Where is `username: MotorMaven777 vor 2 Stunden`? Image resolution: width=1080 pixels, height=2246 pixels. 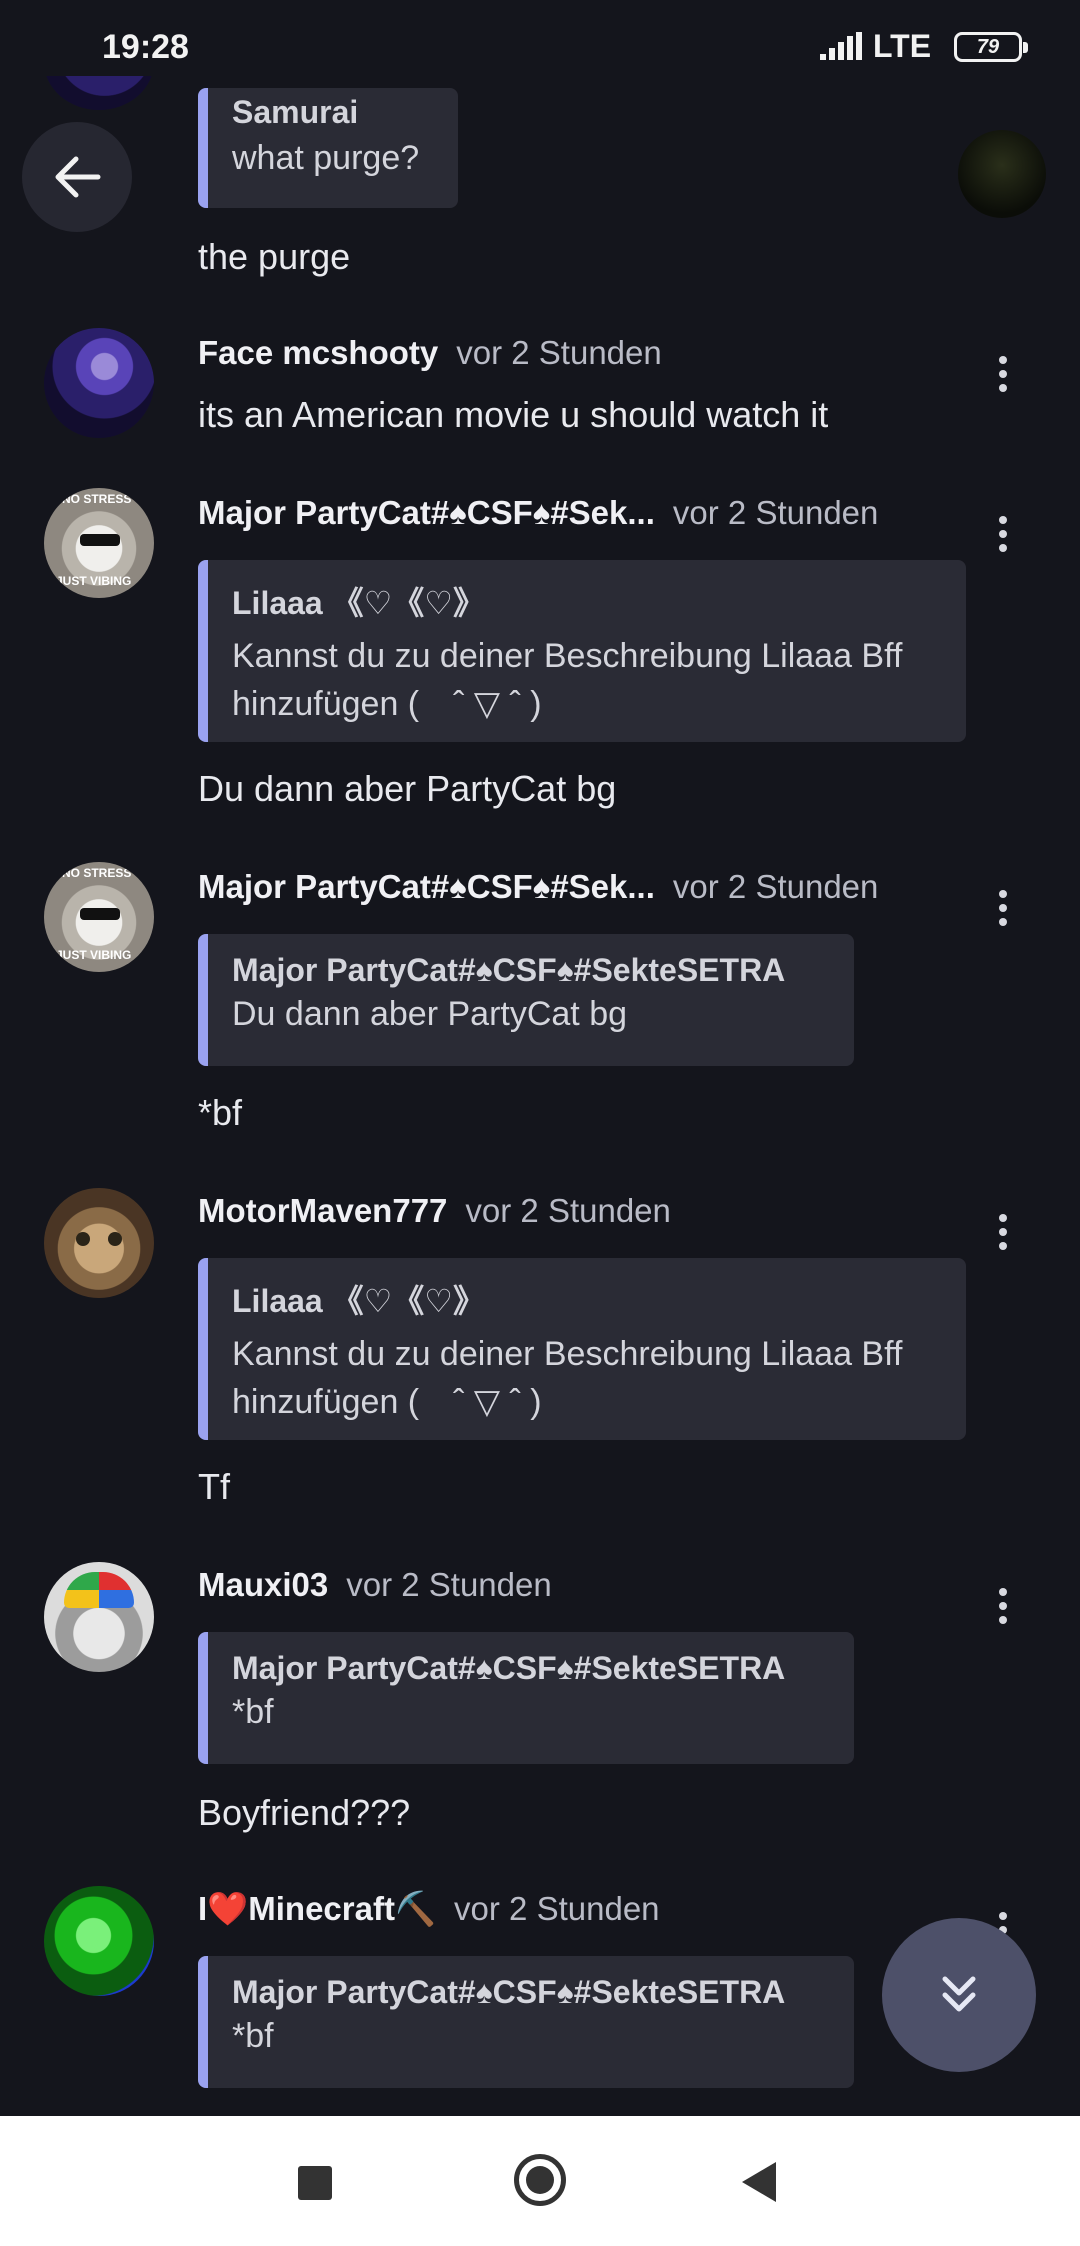 username: MotorMaven777 vor 2 Stunden is located at coordinates (434, 1211).